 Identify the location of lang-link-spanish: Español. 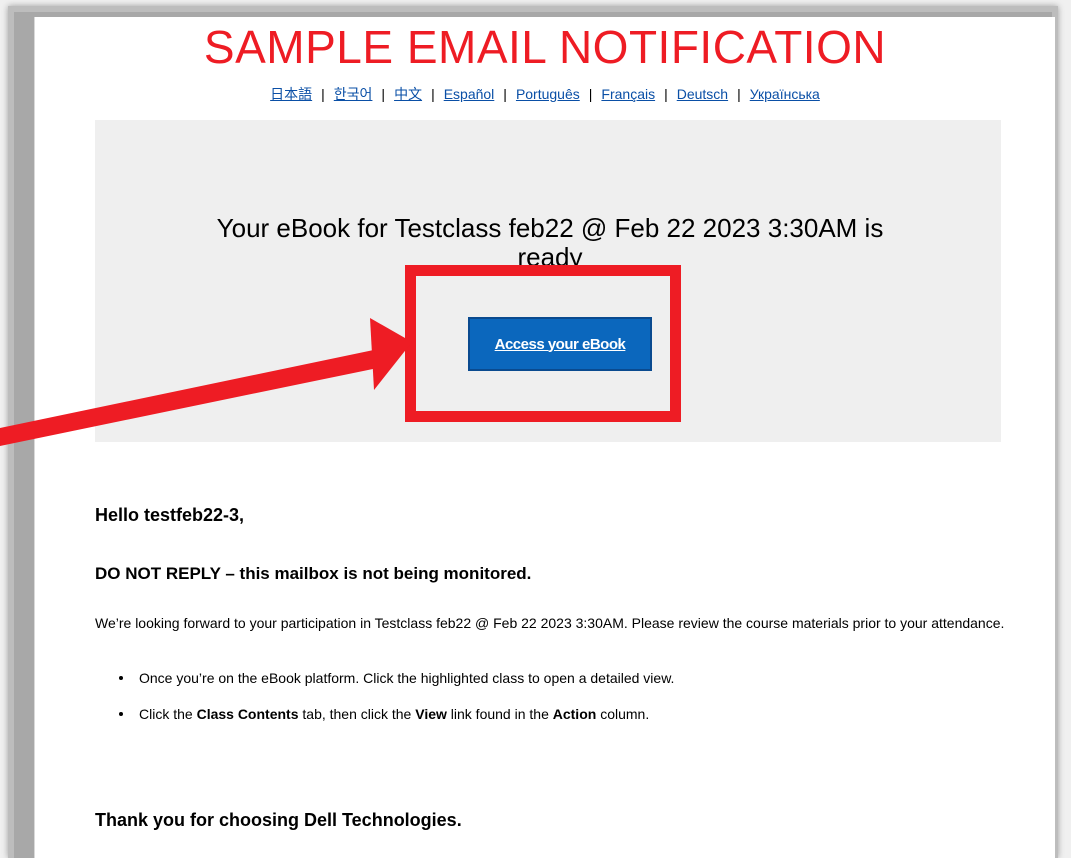
(469, 94).